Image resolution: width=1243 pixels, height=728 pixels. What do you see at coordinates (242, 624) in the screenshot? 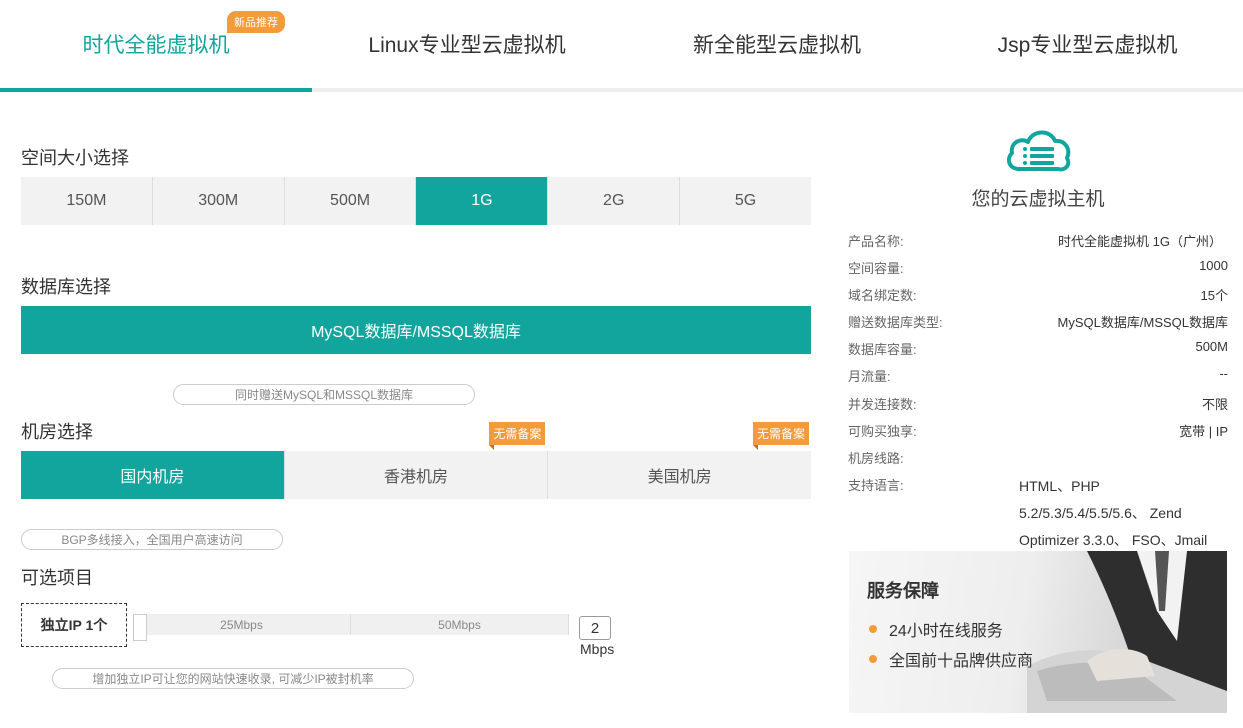
I see `slider-mark: 25Mbps` at bounding box center [242, 624].